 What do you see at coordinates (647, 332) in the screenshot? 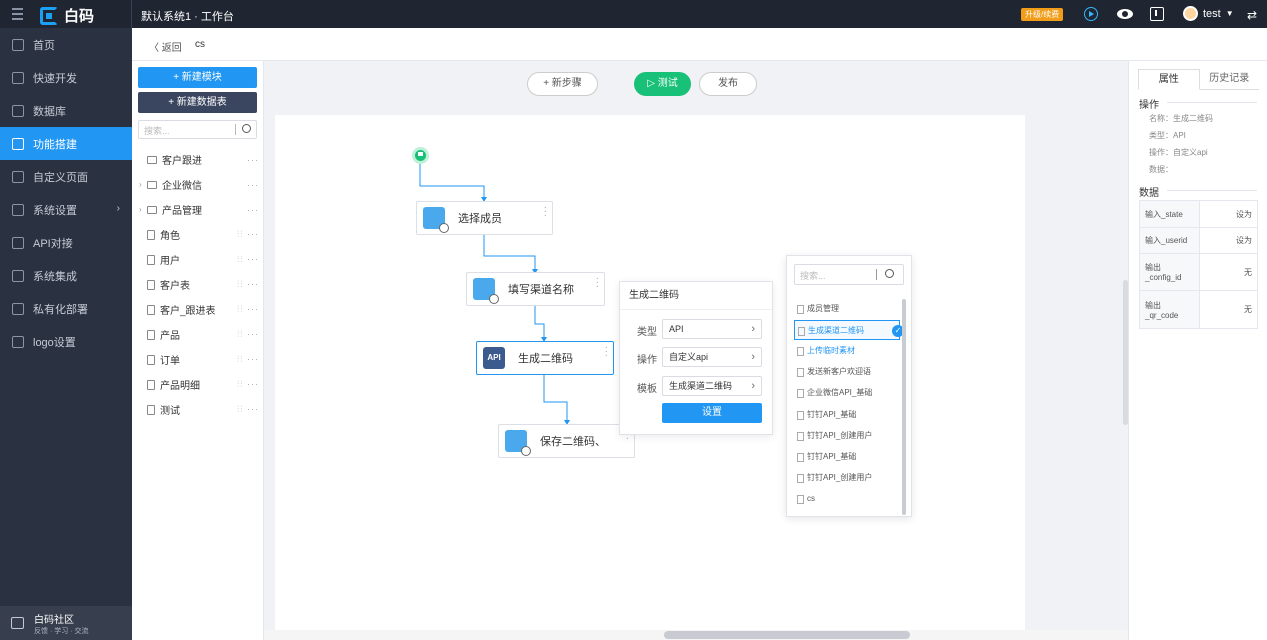
I see `type-label: 类型` at bounding box center [647, 332].